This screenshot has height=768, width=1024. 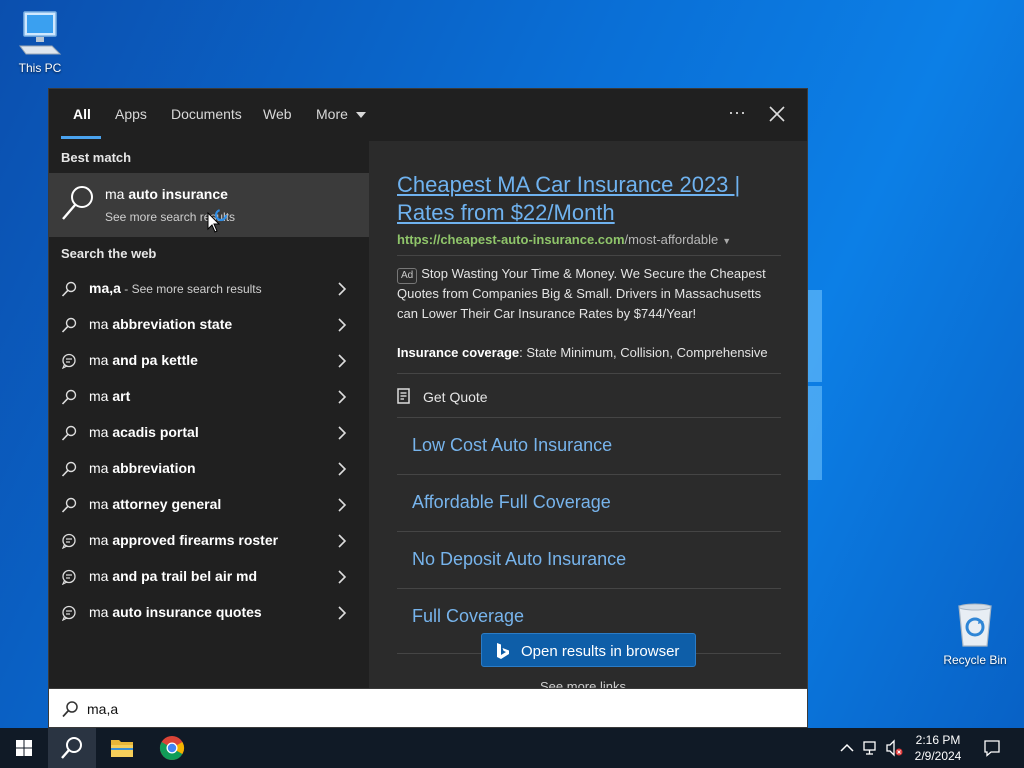 I want to click on web-suggestion-row: ma acadis portal, so click(x=209, y=433).